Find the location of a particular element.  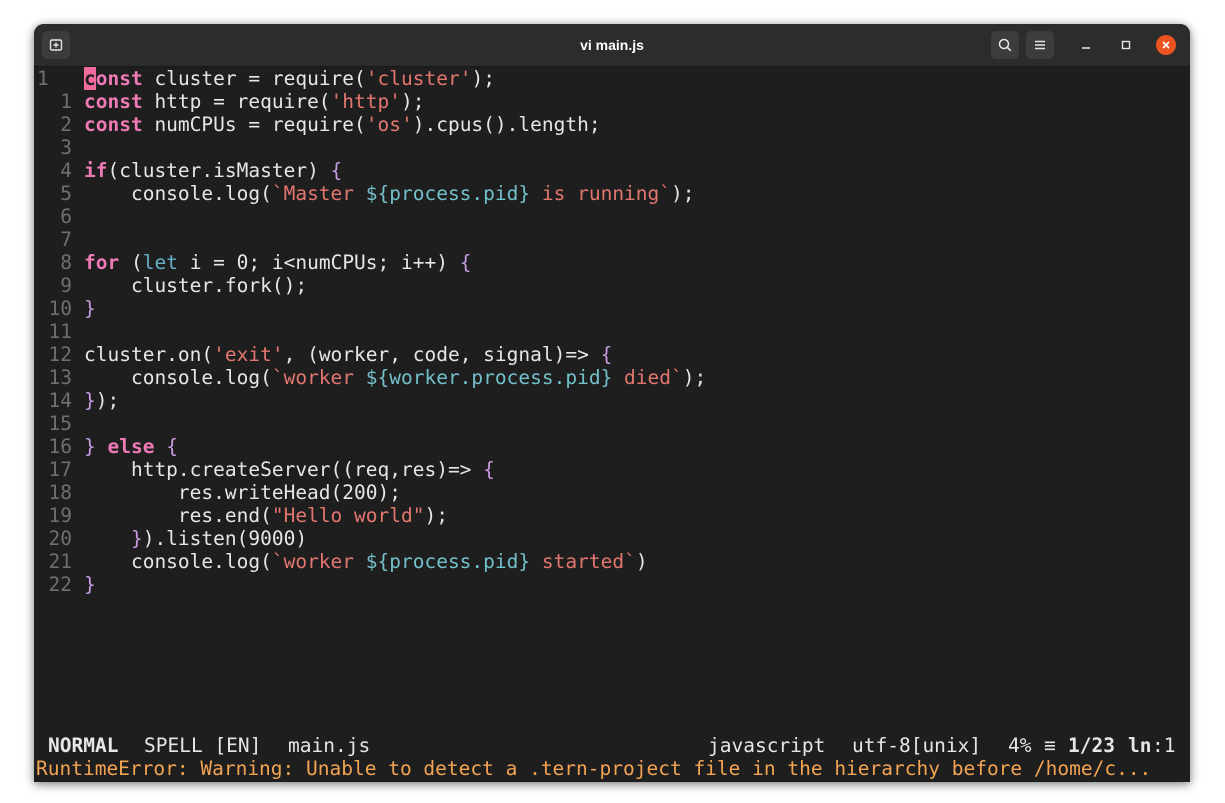

lines-symbol: ≡ is located at coordinates (1050, 745).